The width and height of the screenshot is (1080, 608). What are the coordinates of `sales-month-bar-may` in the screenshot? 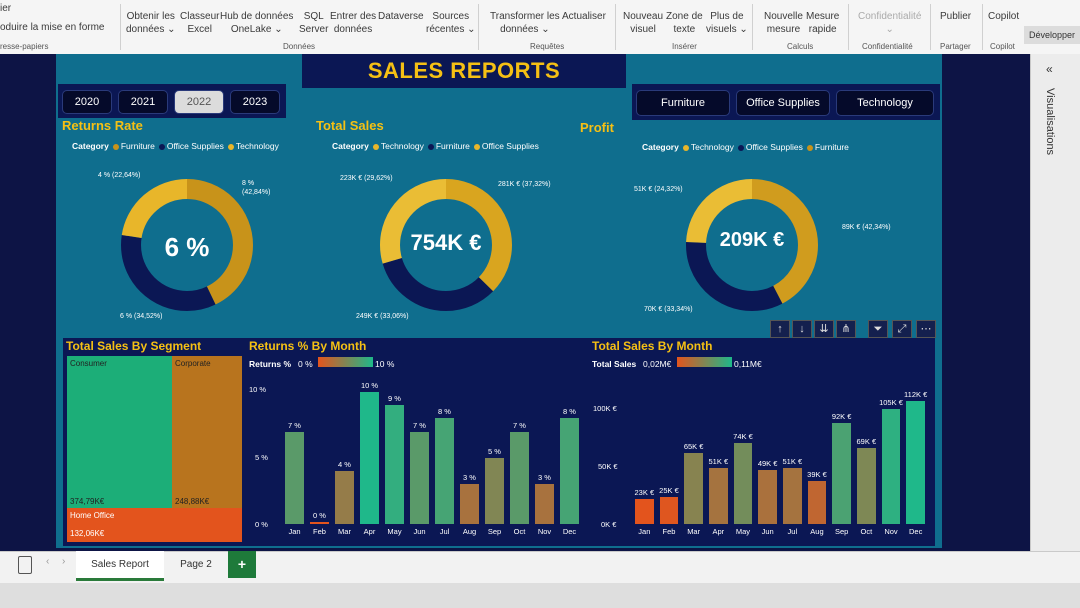 It's located at (743, 483).